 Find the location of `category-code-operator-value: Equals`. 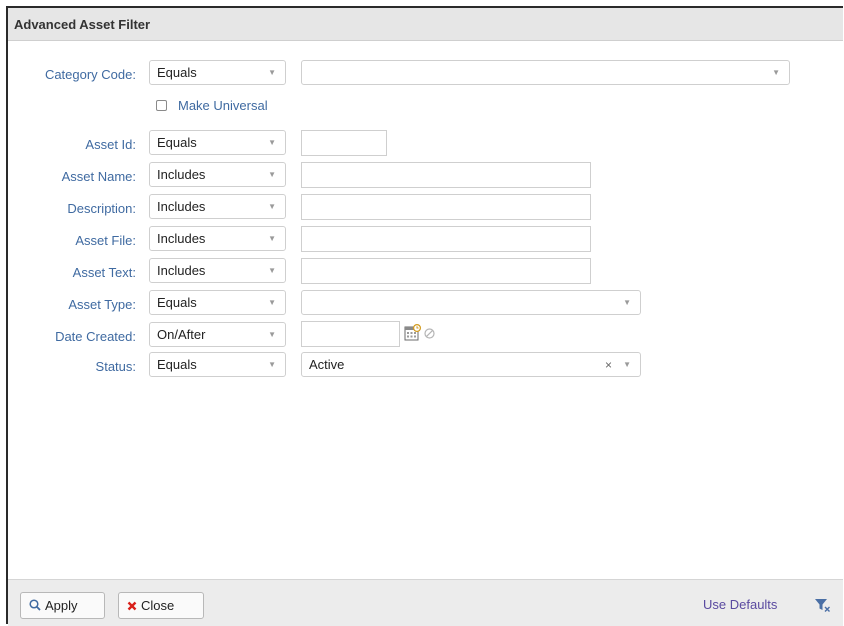

category-code-operator-value: Equals is located at coordinates (177, 72).